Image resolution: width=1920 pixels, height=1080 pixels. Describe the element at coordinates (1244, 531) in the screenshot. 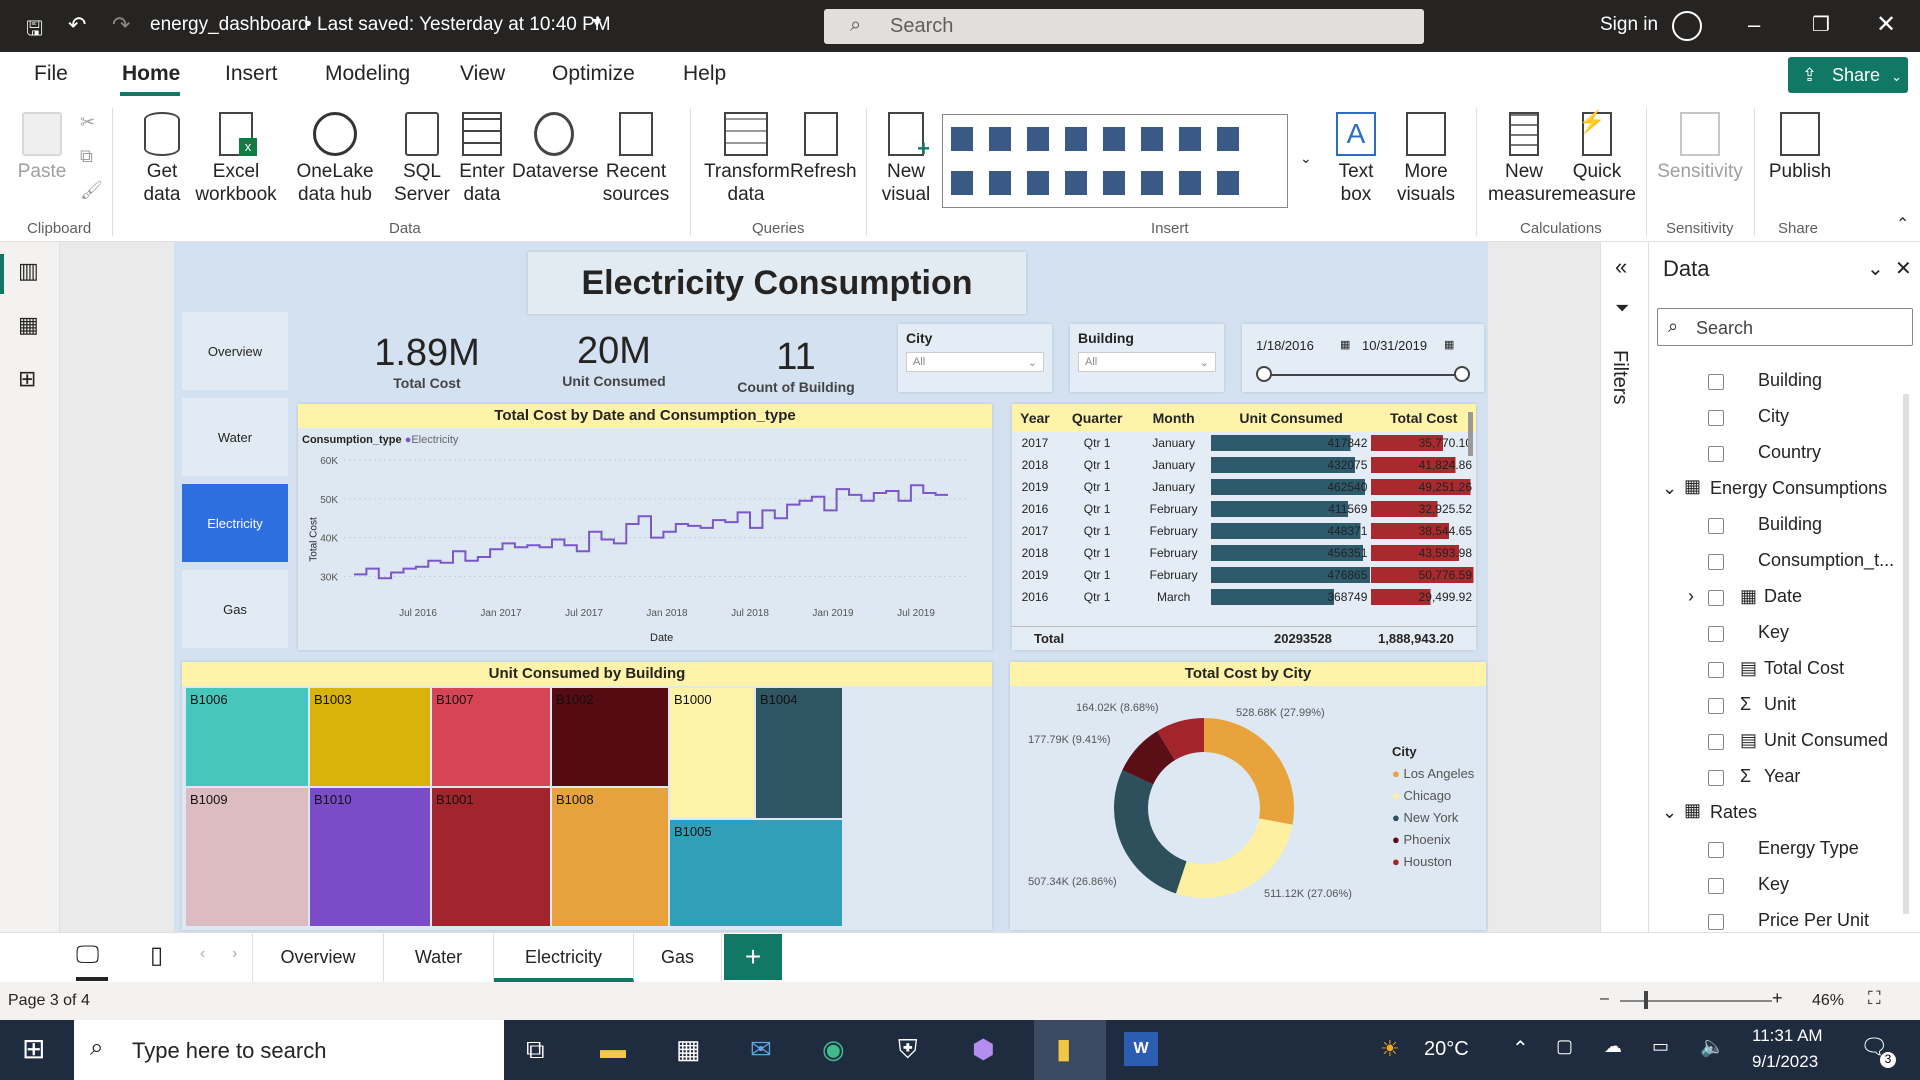

I see `table-row: 2017 Qtr 1 February 448371 38,544.65` at that location.